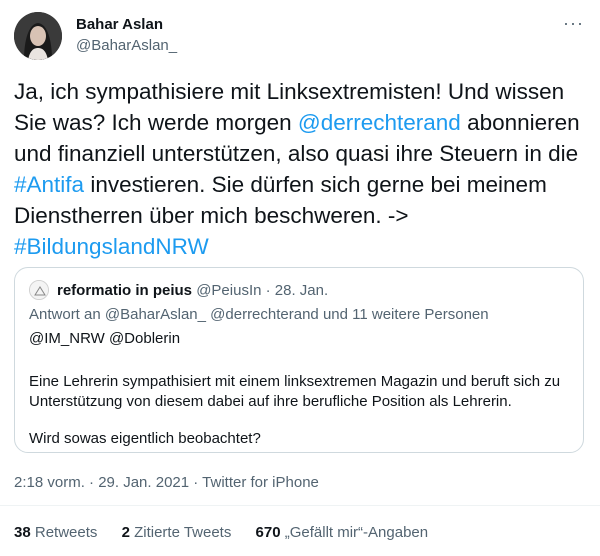 This screenshot has width=600, height=556. Describe the element at coordinates (183, 532) in the screenshot. I see `quotes-label: Zitierte Tweets` at that location.